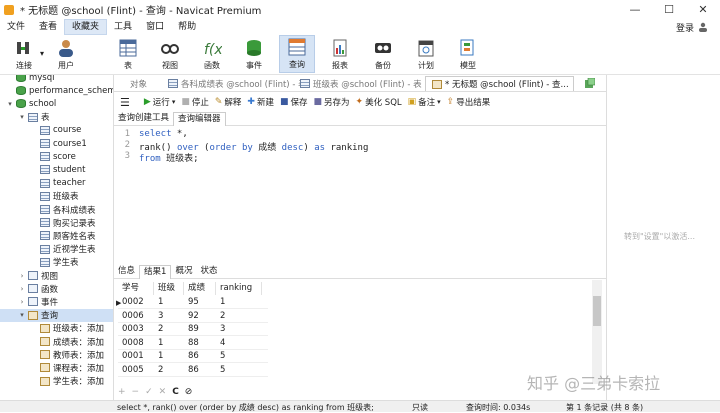 This screenshot has width=720, height=413. I want to click on tree-node: course, so click(55, 130).